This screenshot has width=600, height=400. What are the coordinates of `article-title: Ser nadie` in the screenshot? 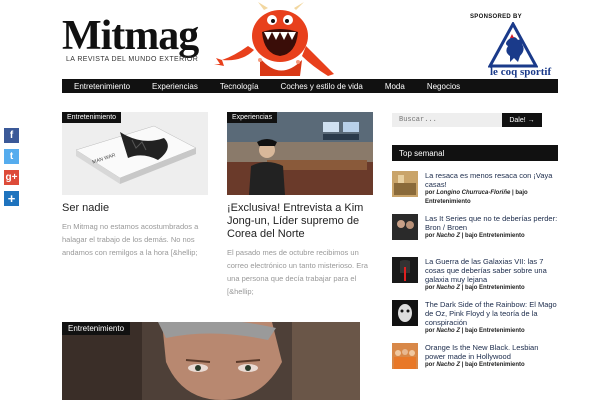 It's located at (135, 208).